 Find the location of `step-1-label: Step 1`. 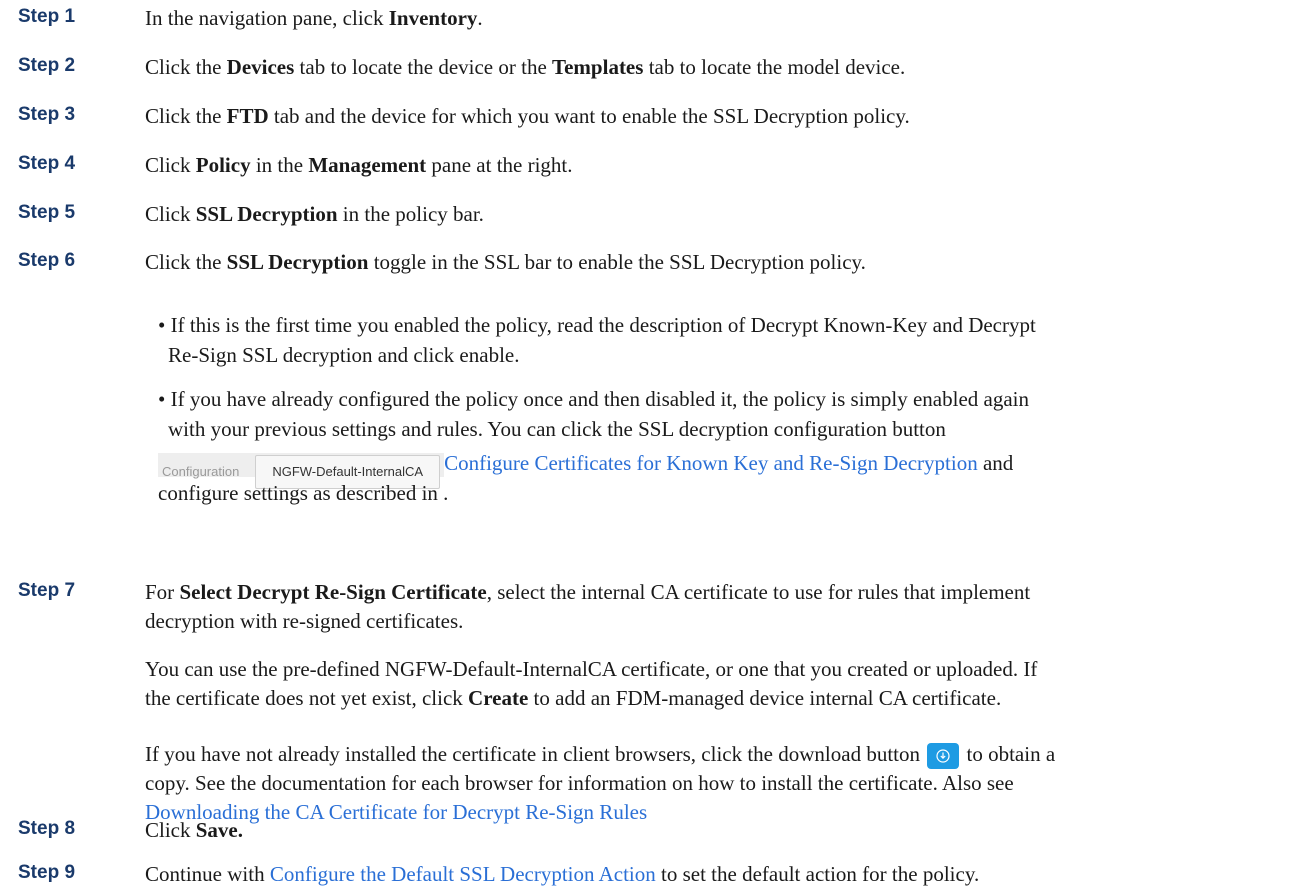

step-1-label: Step 1 is located at coordinates (47, 16).